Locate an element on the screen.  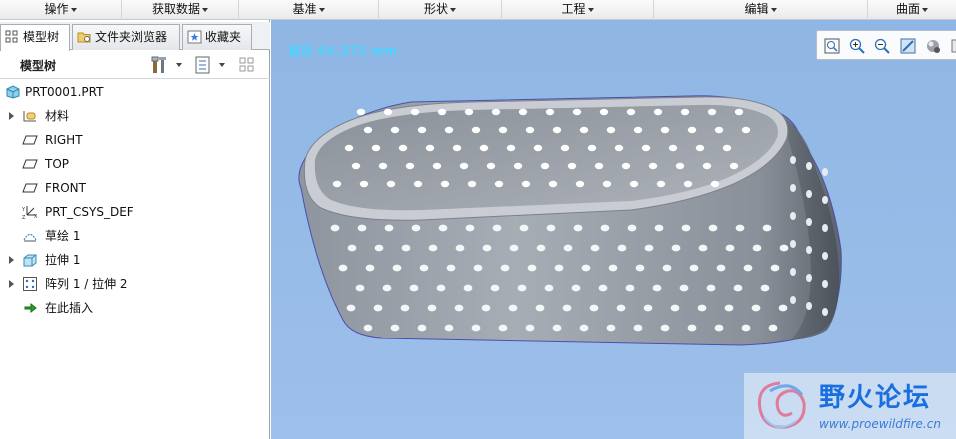
tree-item-right: RIGHT is located at coordinates (135, 140).